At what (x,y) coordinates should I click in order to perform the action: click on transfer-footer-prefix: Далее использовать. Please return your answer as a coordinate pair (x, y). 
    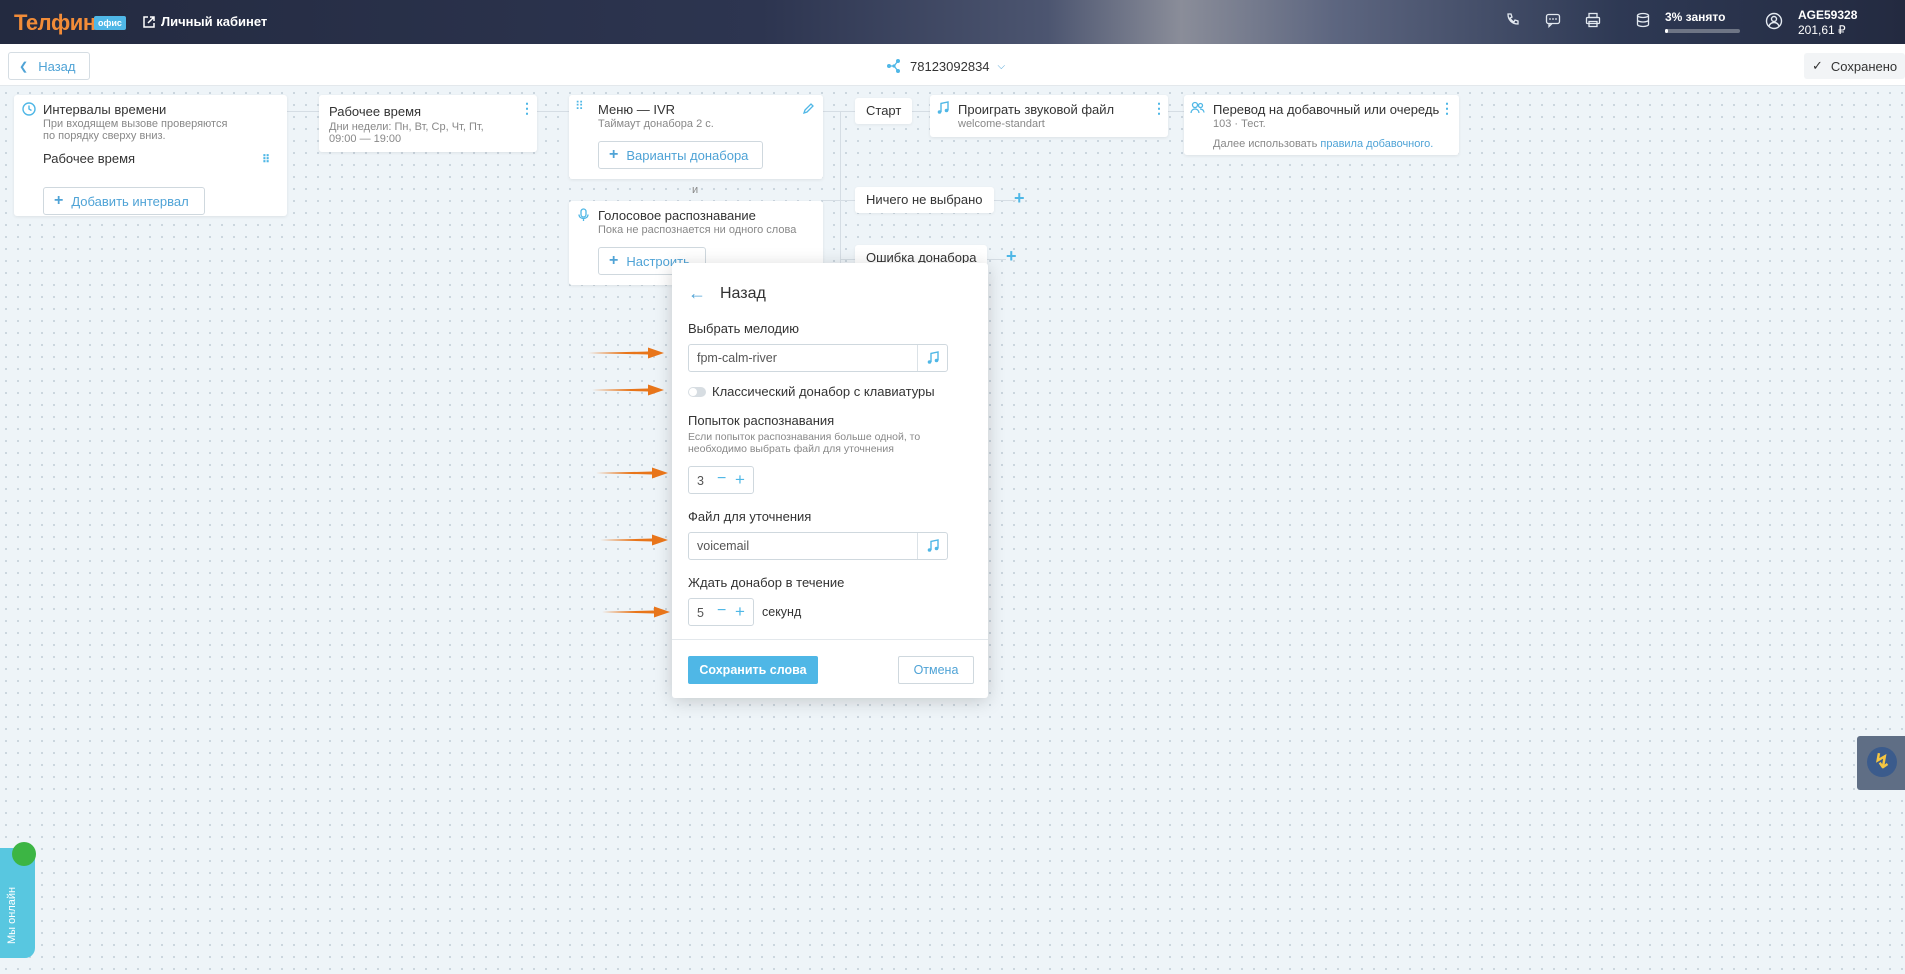
    Looking at the image, I should click on (1267, 144).